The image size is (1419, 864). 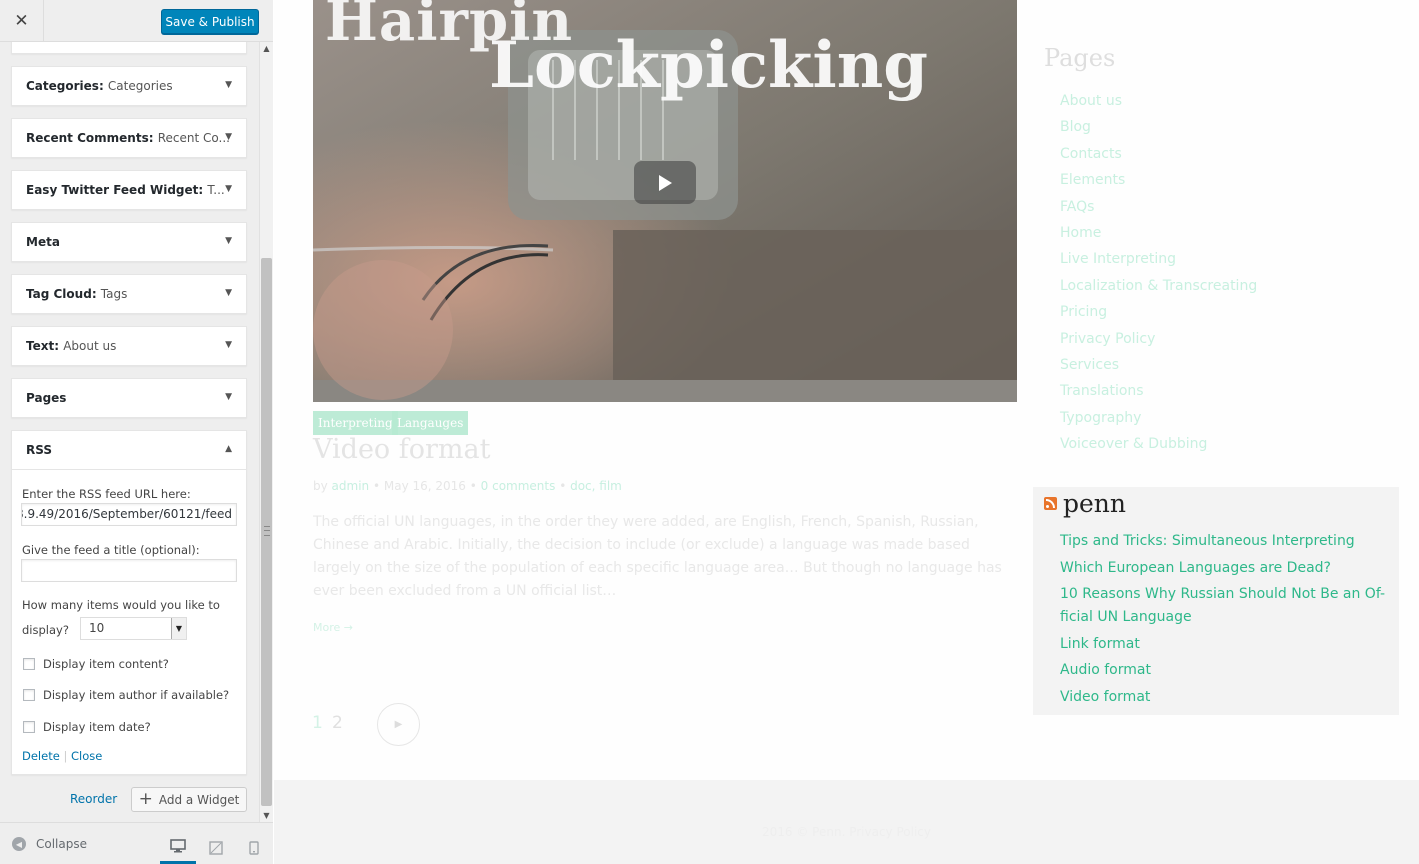 What do you see at coordinates (228, 449) in the screenshot?
I see `chevron-up-icon: ▲` at bounding box center [228, 449].